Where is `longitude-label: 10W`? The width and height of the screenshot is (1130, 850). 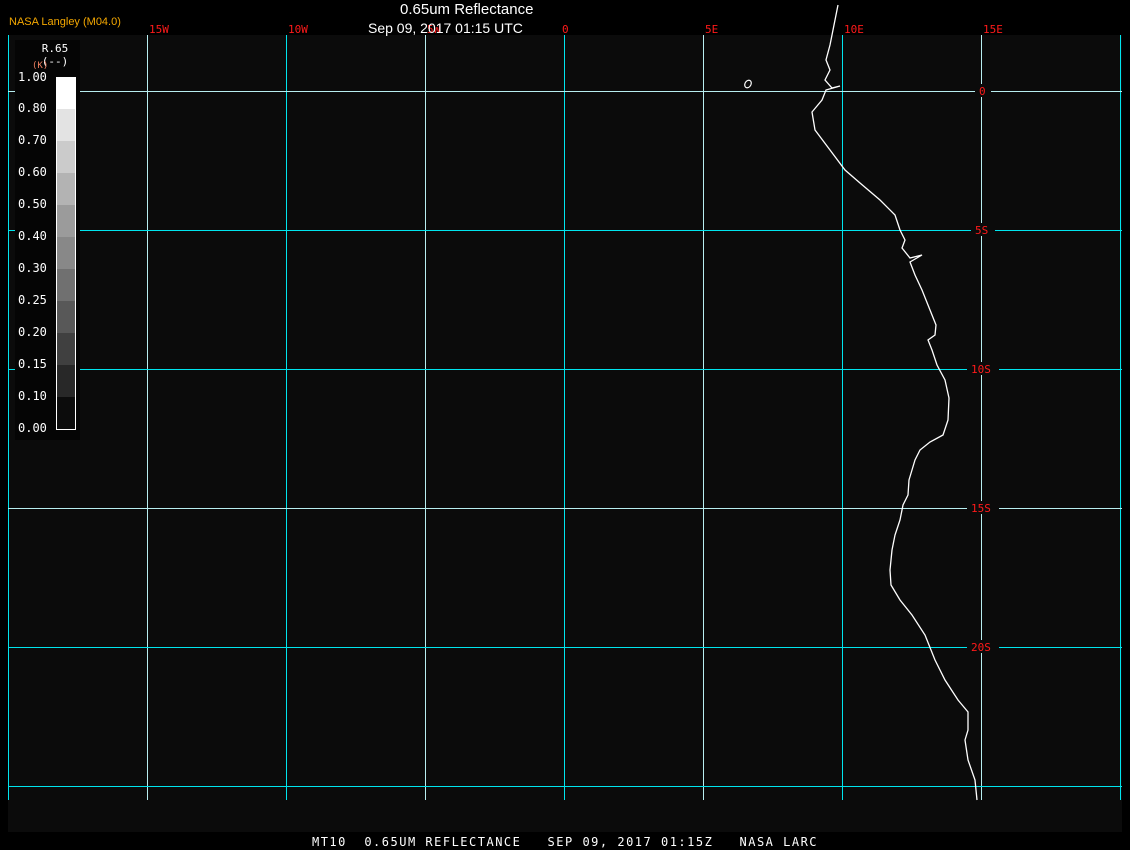
longitude-label: 10W is located at coordinates (298, 29).